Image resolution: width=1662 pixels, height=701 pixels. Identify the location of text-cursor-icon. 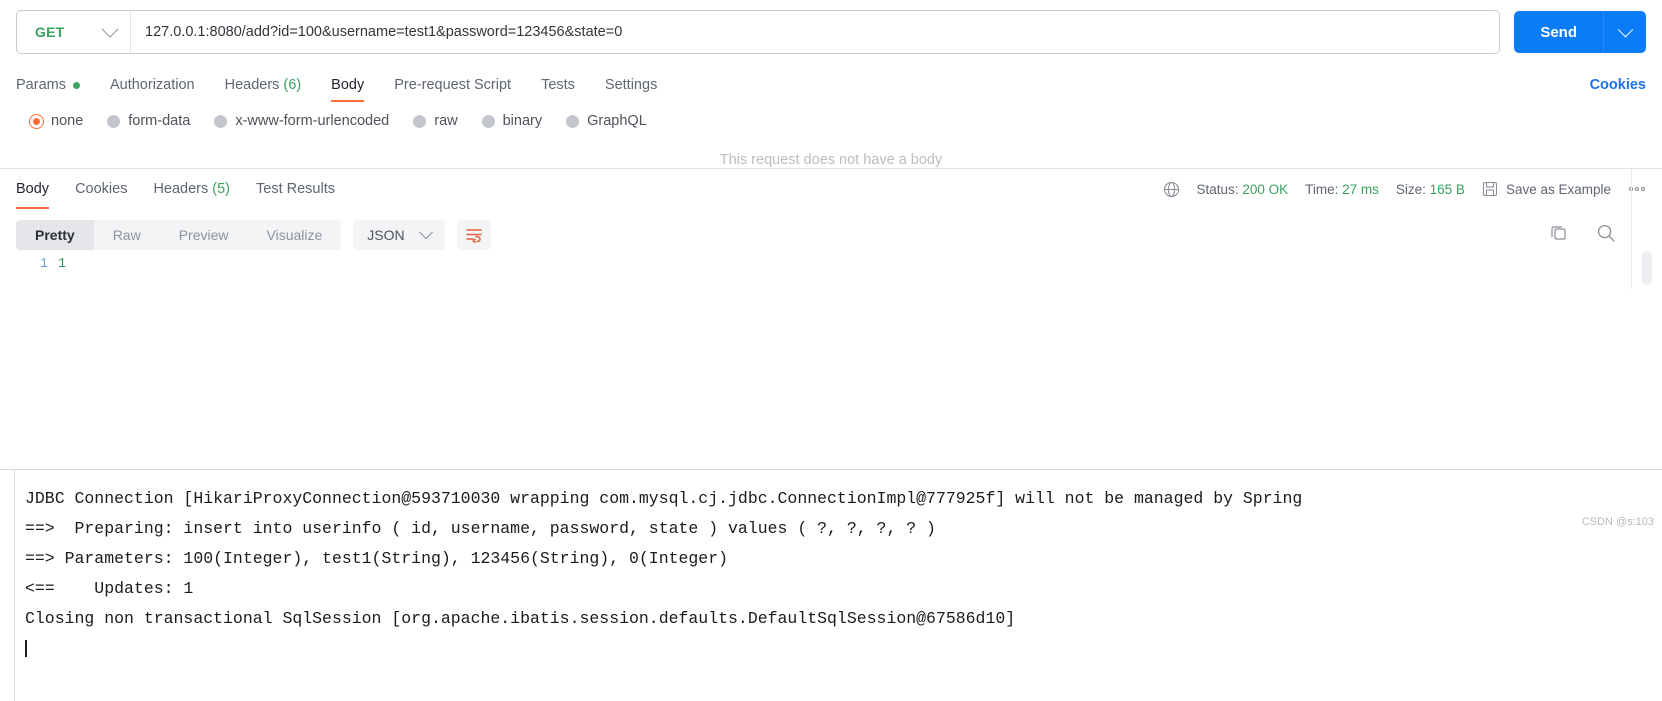
(26, 649).